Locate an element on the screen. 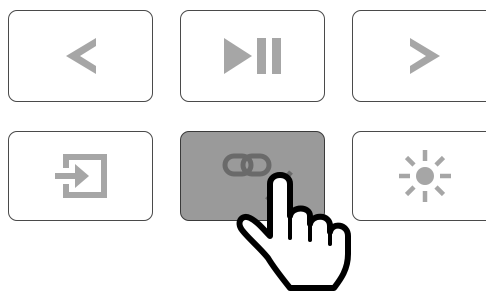 The image size is (486, 300). brightness-icon is located at coordinates (424, 176).